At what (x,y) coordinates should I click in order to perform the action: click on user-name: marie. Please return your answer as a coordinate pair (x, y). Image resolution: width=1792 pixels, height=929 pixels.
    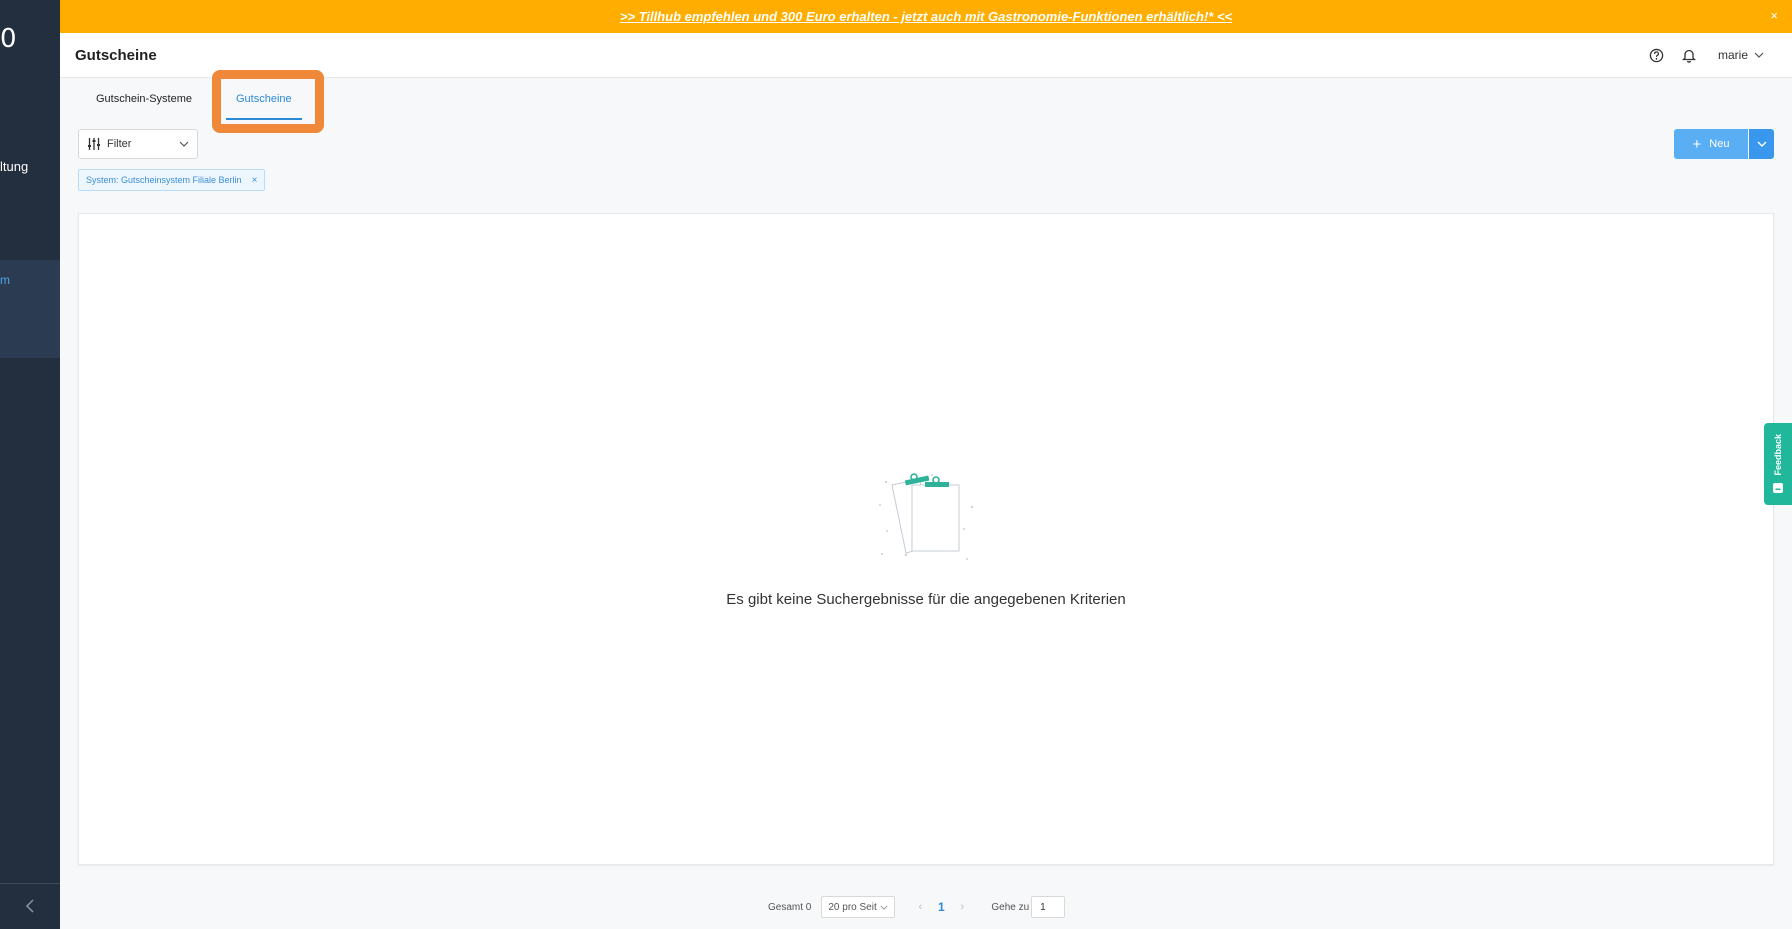
    Looking at the image, I should click on (1732, 55).